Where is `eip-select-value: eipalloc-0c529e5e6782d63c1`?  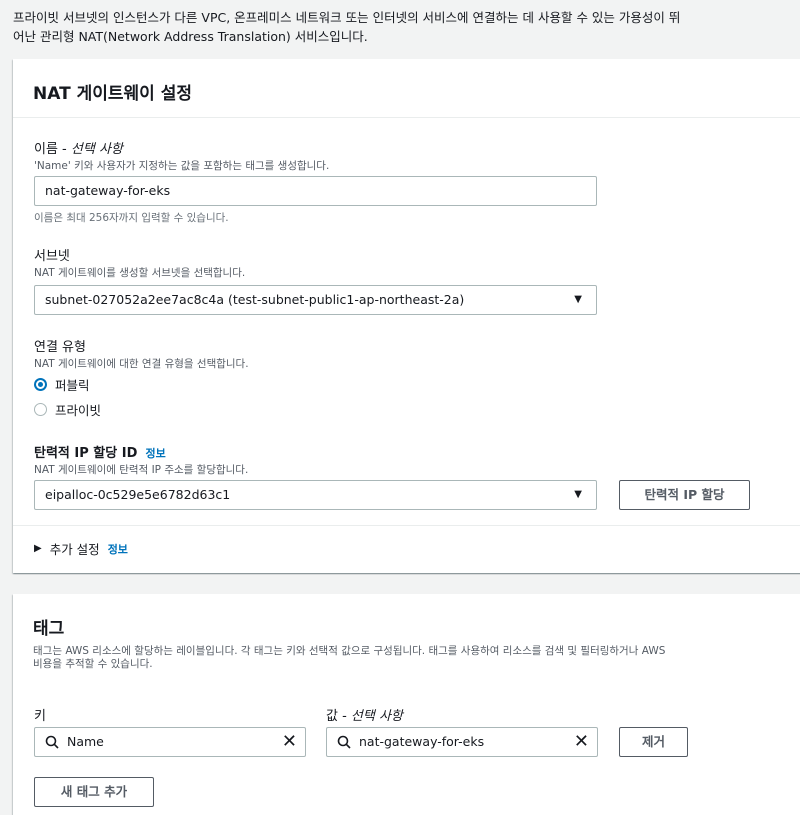 eip-select-value: eipalloc-0c529e5e6782d63c1 is located at coordinates (138, 494).